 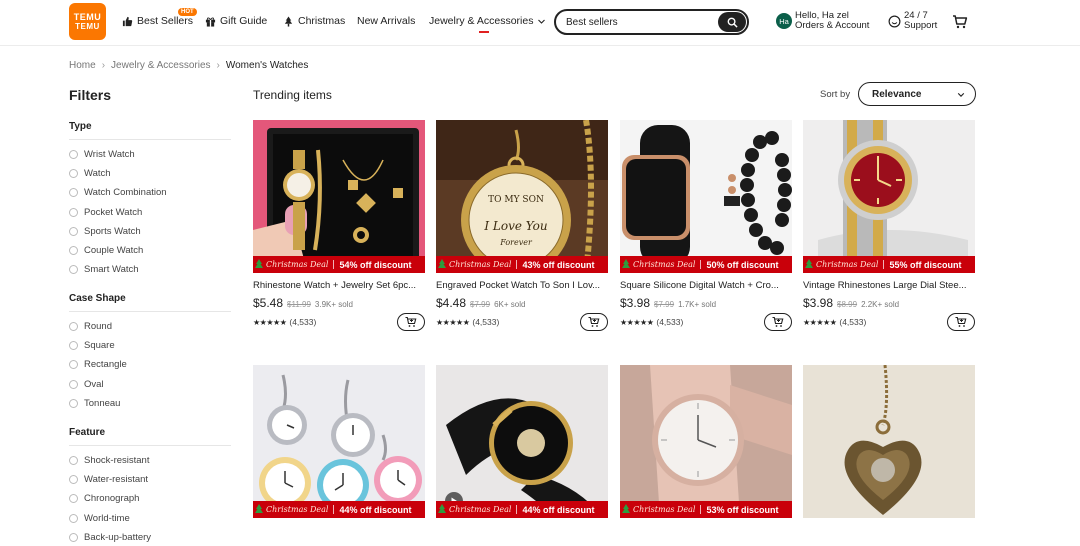 What do you see at coordinates (150, 326) in the screenshot?
I see `filter-option: Round` at bounding box center [150, 326].